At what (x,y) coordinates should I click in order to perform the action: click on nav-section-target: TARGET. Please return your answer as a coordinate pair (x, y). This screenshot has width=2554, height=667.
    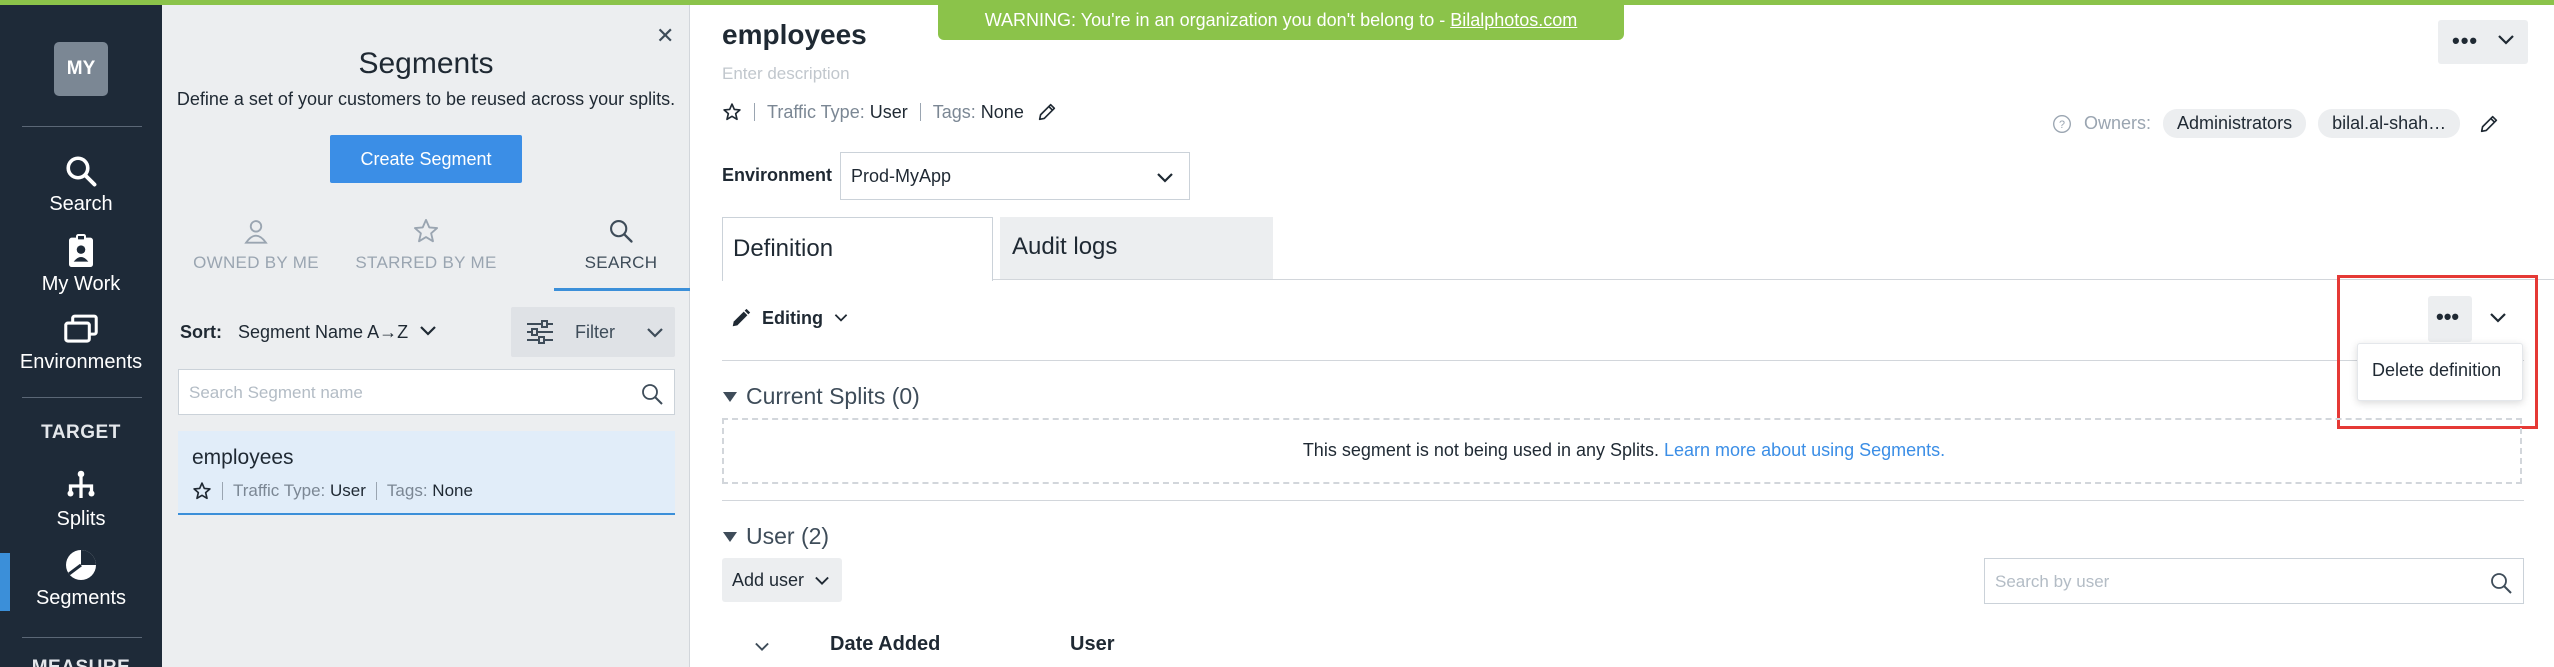
    Looking at the image, I should click on (81, 432).